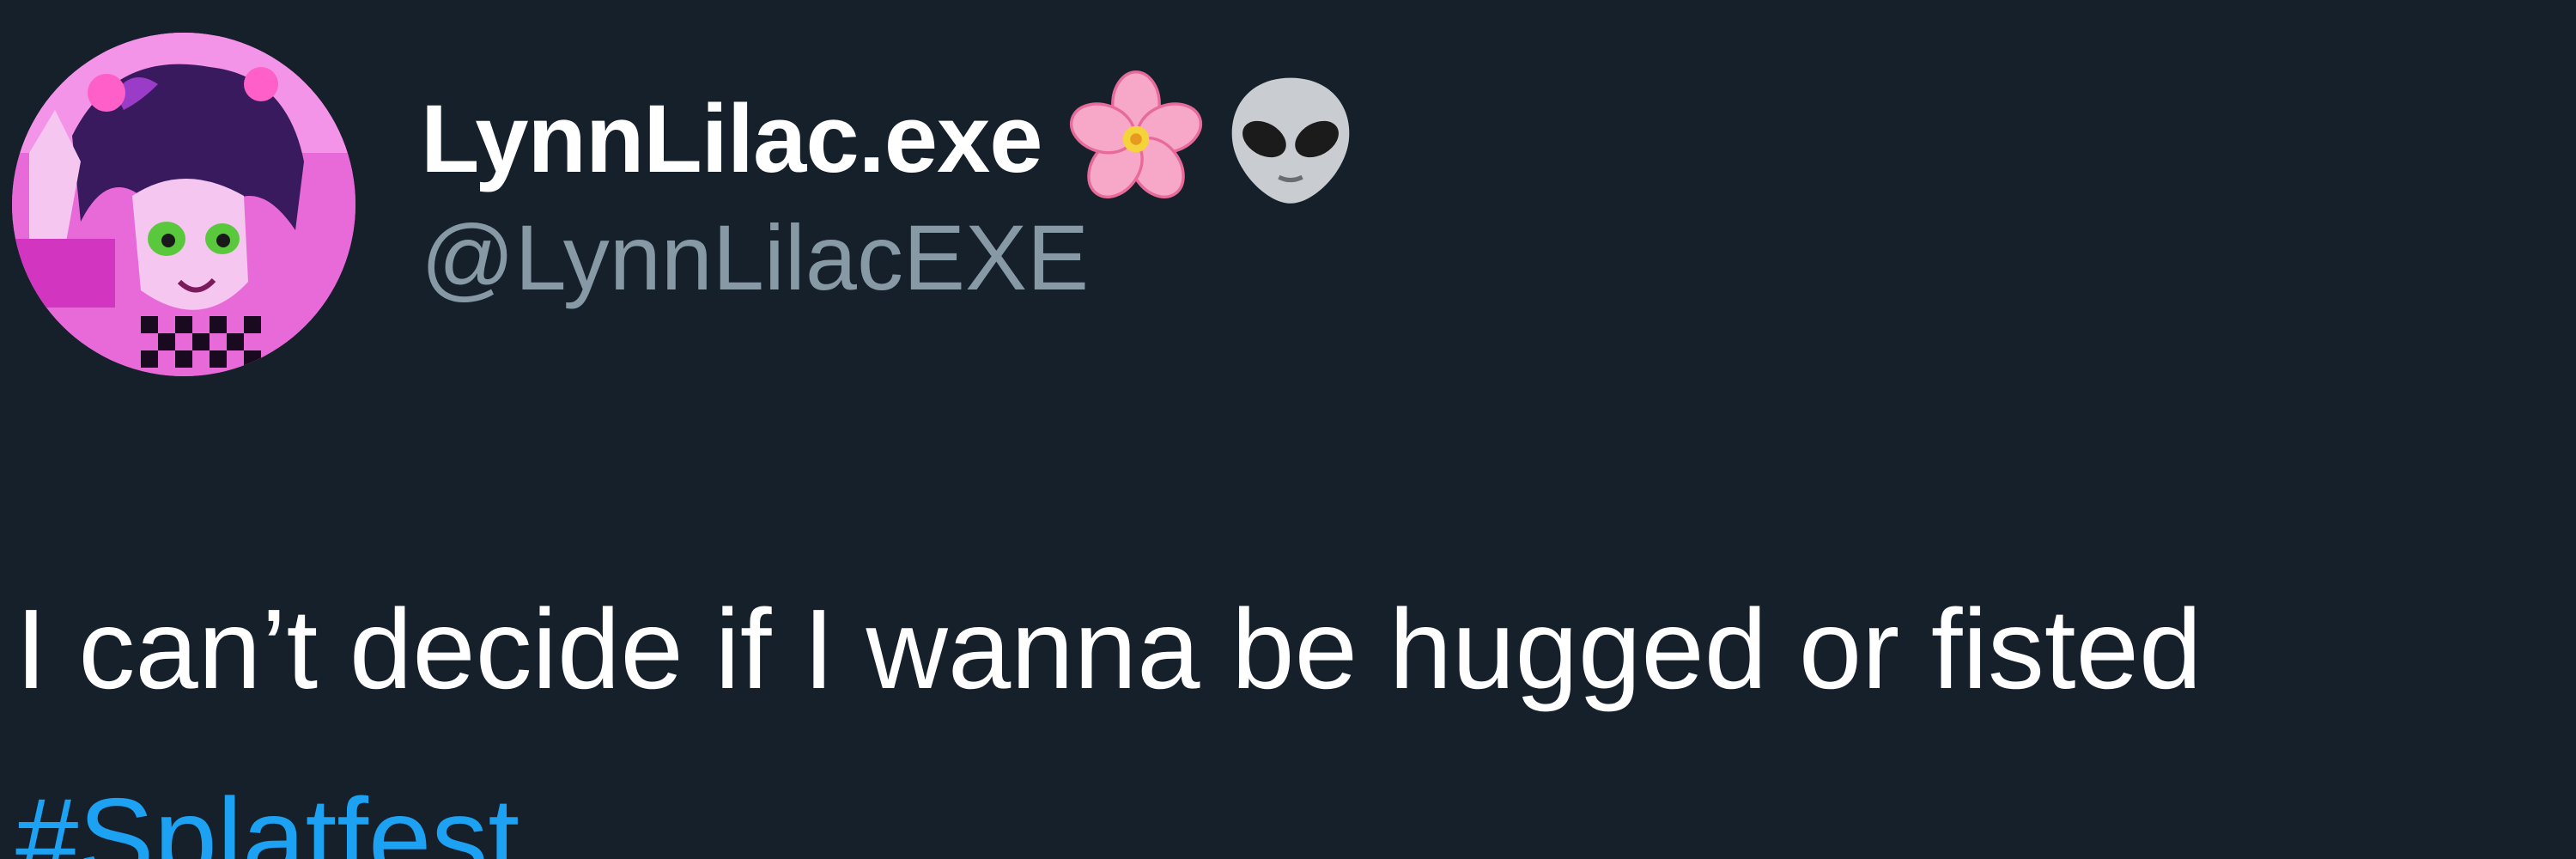  I want to click on cherry-blossom-icon, so click(1136, 139).